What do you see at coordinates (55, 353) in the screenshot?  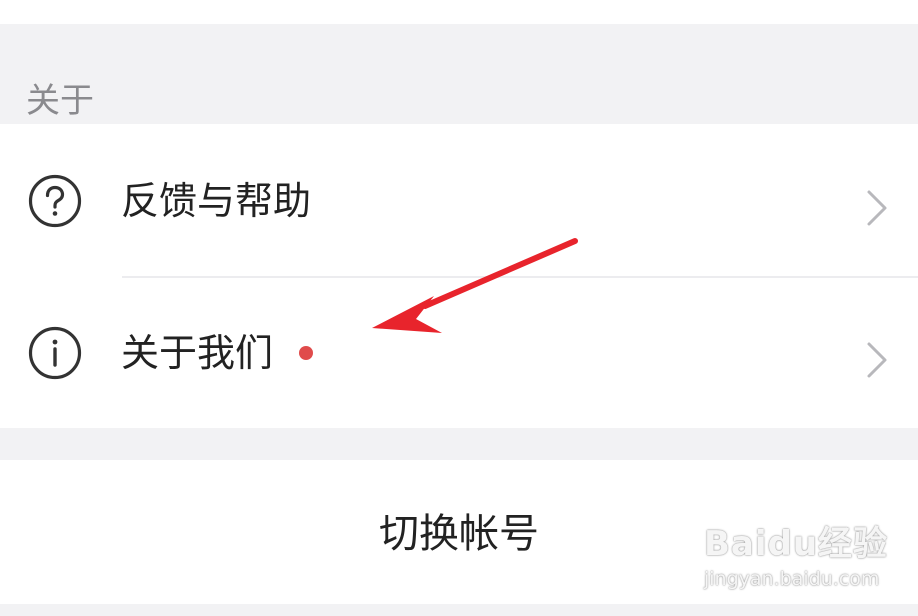 I see `info-circle-icon` at bounding box center [55, 353].